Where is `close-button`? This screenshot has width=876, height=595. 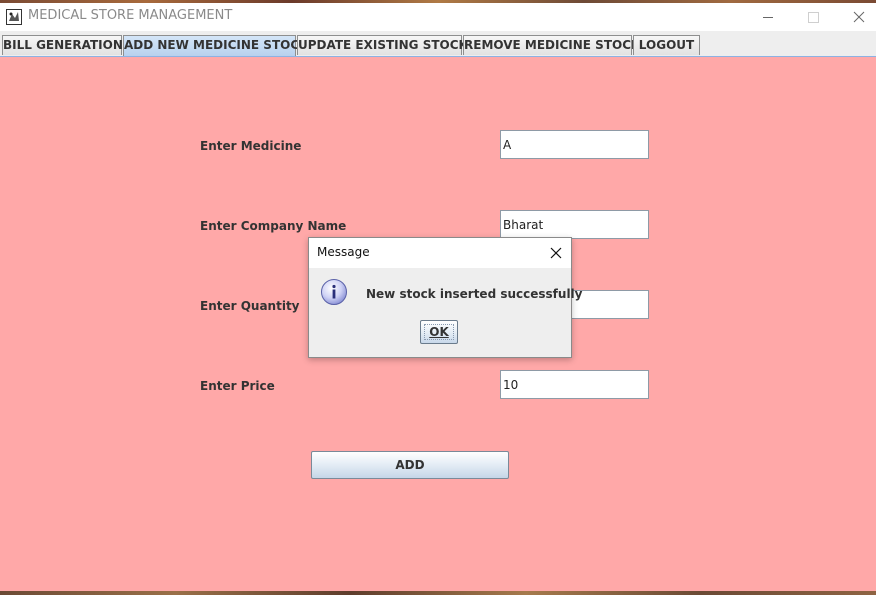 close-button is located at coordinates (855, 17).